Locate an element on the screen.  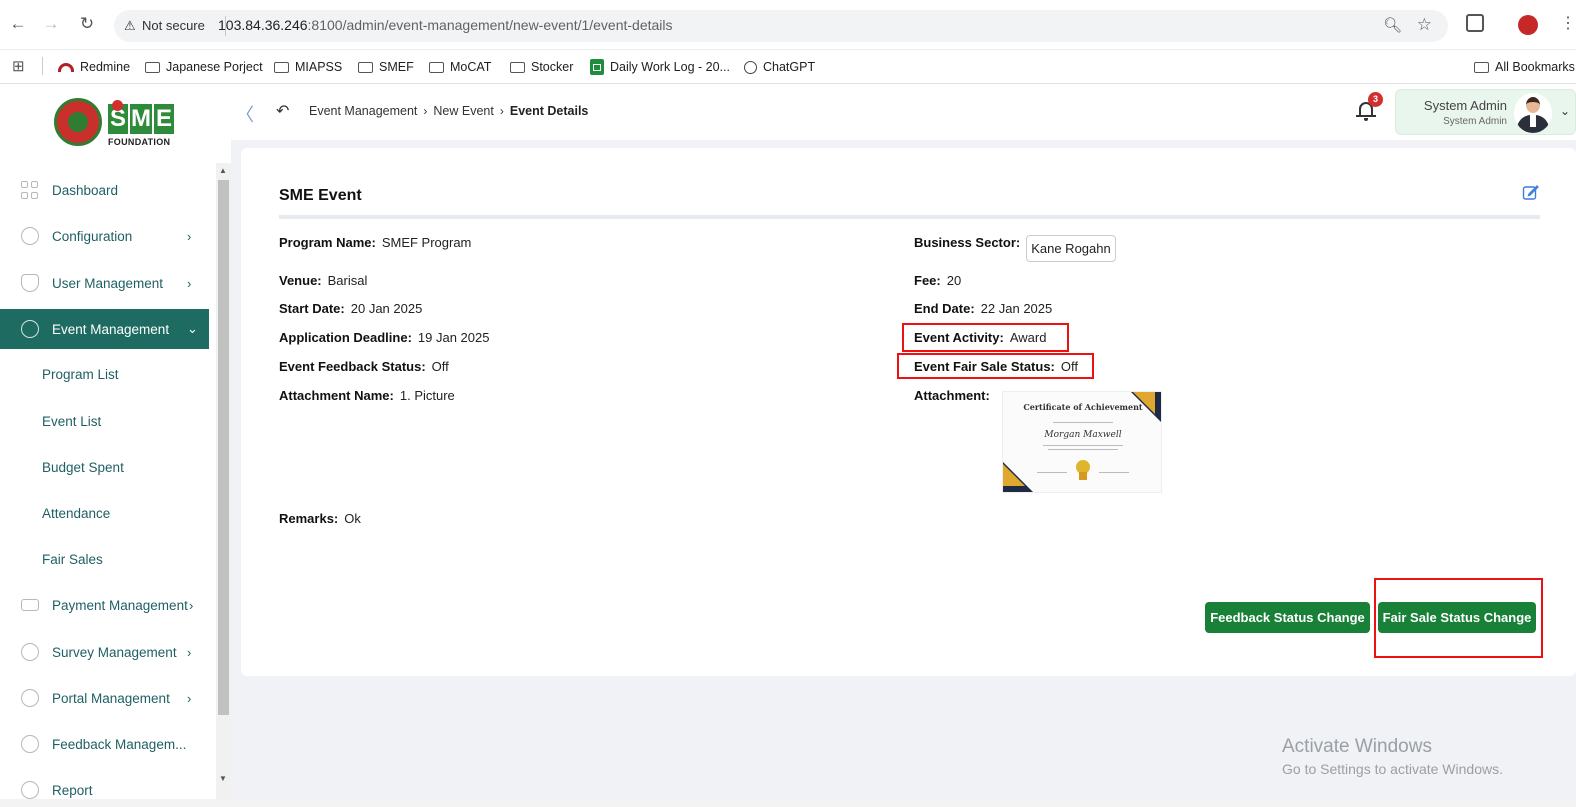
warning-icon: ⚠ is located at coordinates (130, 26).